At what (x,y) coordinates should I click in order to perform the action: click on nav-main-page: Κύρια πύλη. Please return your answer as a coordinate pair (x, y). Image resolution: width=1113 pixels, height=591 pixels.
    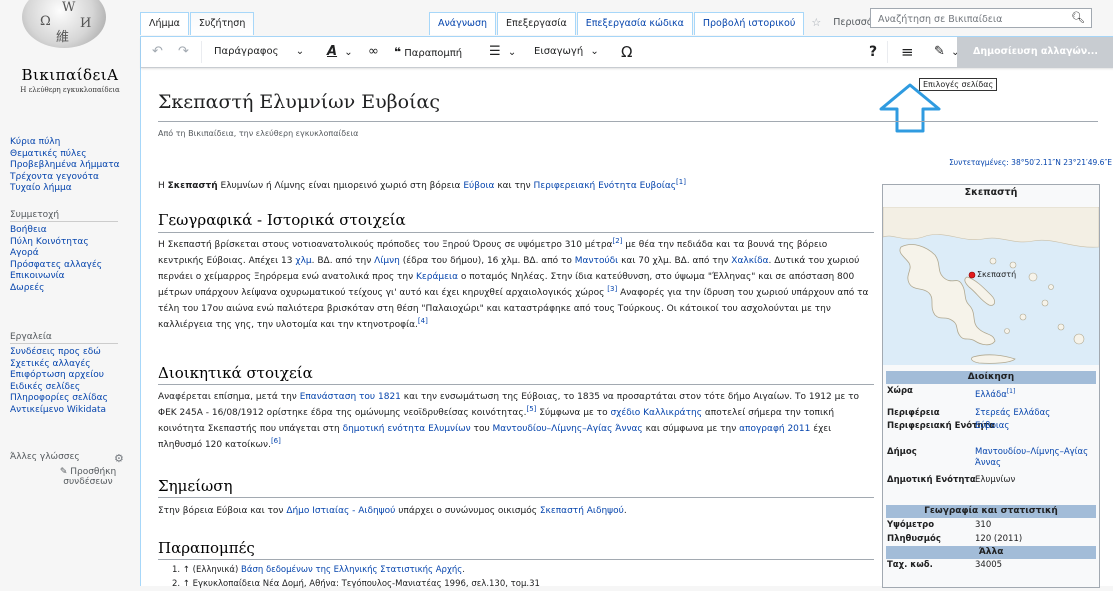
    Looking at the image, I should click on (73, 143).